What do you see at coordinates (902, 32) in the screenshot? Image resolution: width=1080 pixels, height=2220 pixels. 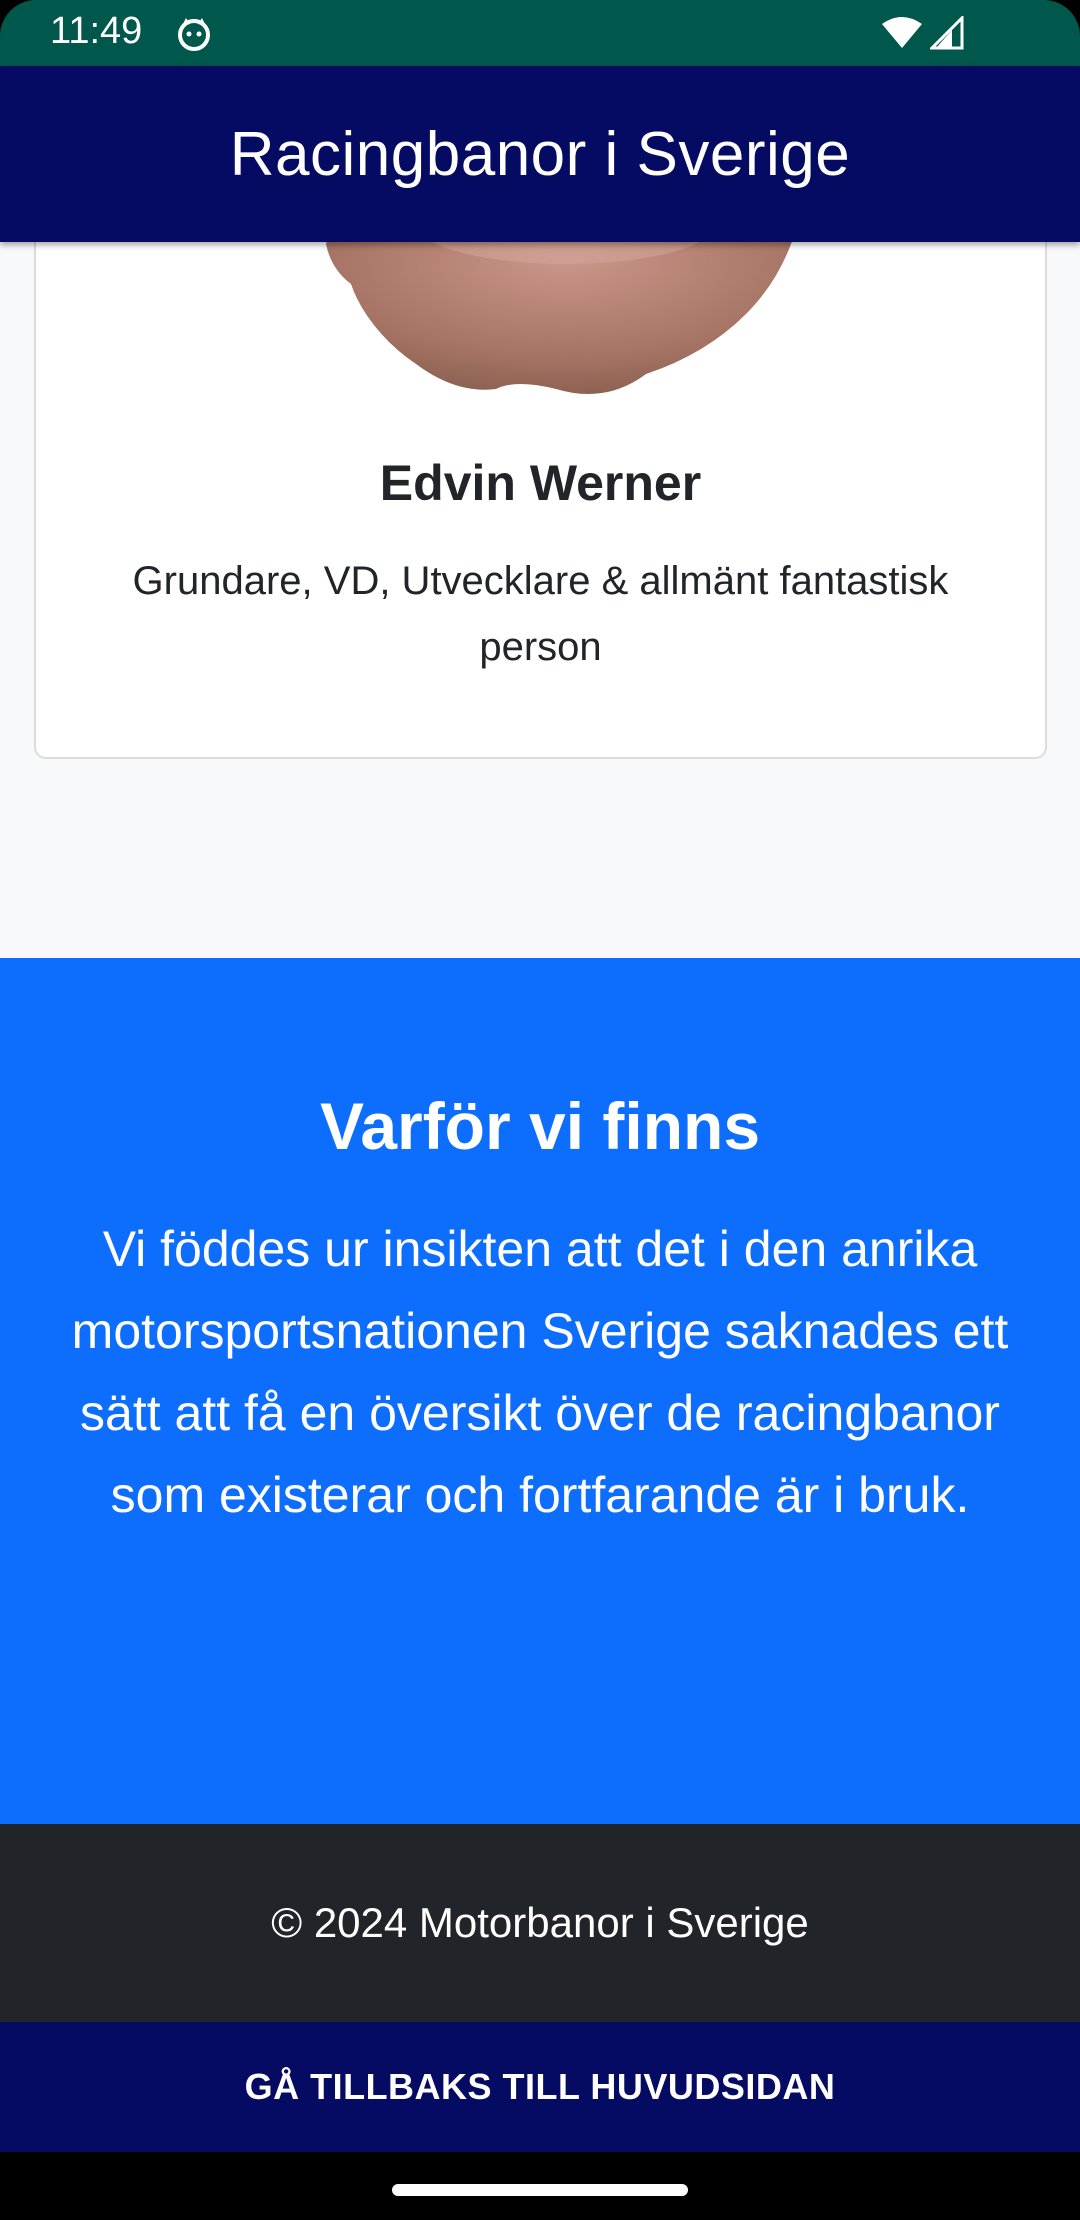 I see `wifi-icon` at bounding box center [902, 32].